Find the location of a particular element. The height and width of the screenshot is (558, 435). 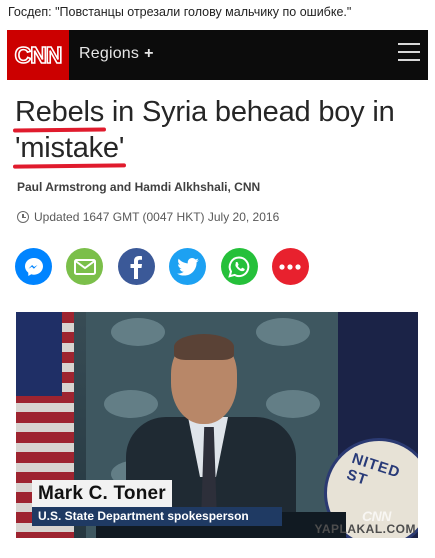

twitter-share-button is located at coordinates (188, 266).